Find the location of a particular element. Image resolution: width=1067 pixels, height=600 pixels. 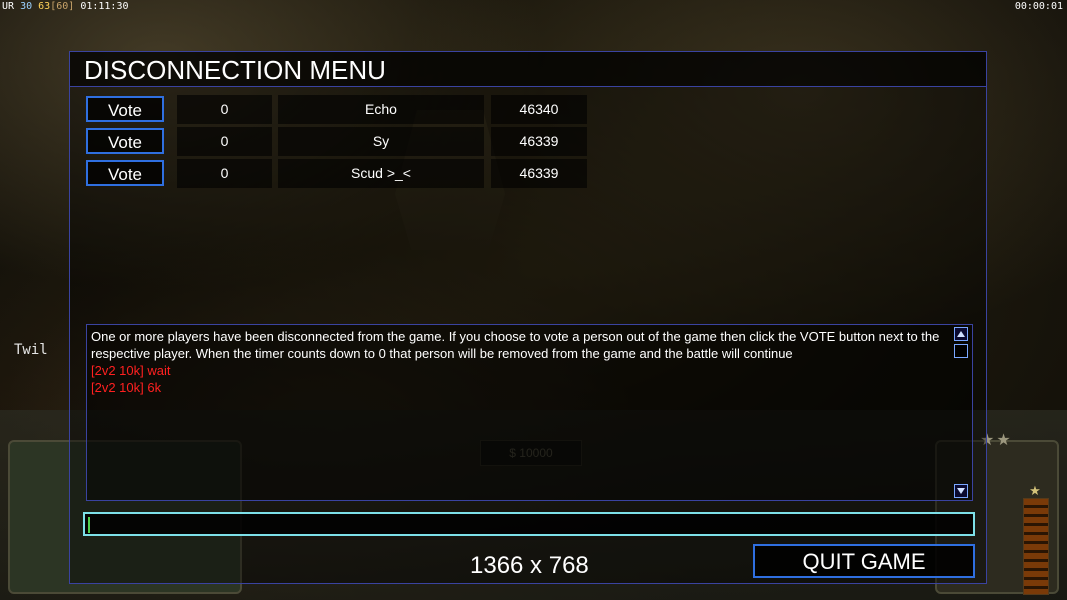

chat-input is located at coordinates (529, 524).